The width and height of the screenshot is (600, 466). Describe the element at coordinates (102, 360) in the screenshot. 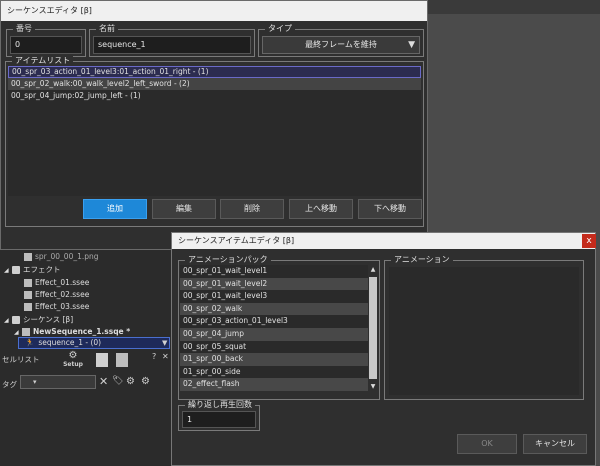

I see `grid-icon` at that location.